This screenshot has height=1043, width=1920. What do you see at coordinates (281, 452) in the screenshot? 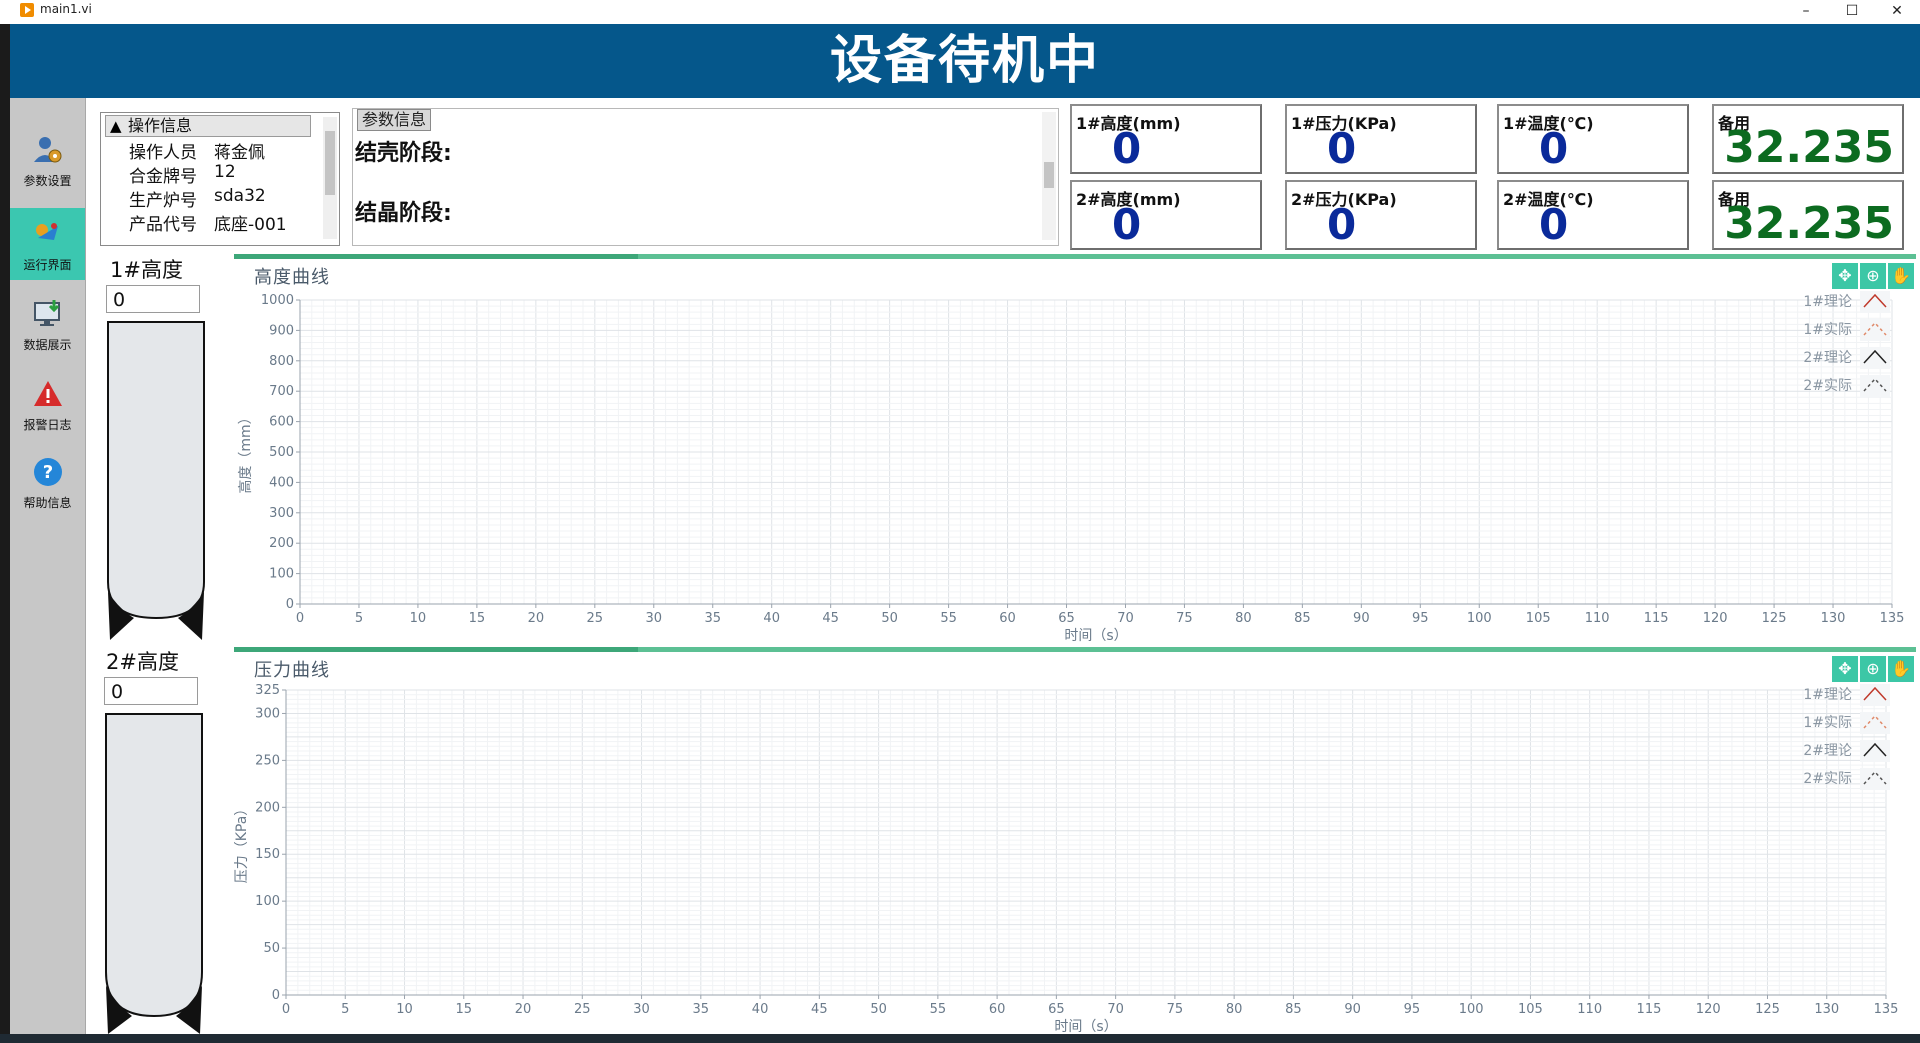
I see `y-tick-label: 500` at bounding box center [281, 452].